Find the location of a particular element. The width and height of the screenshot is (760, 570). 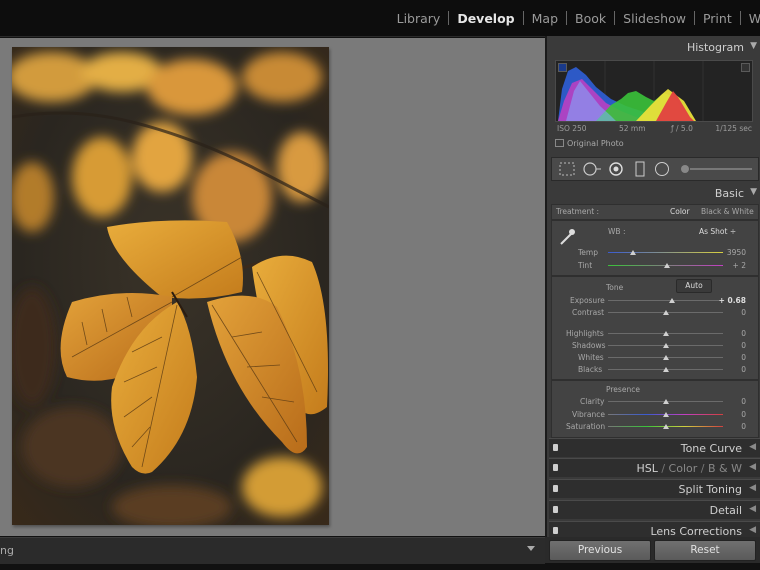

auto-tone-button: Auto is located at coordinates (694, 286).